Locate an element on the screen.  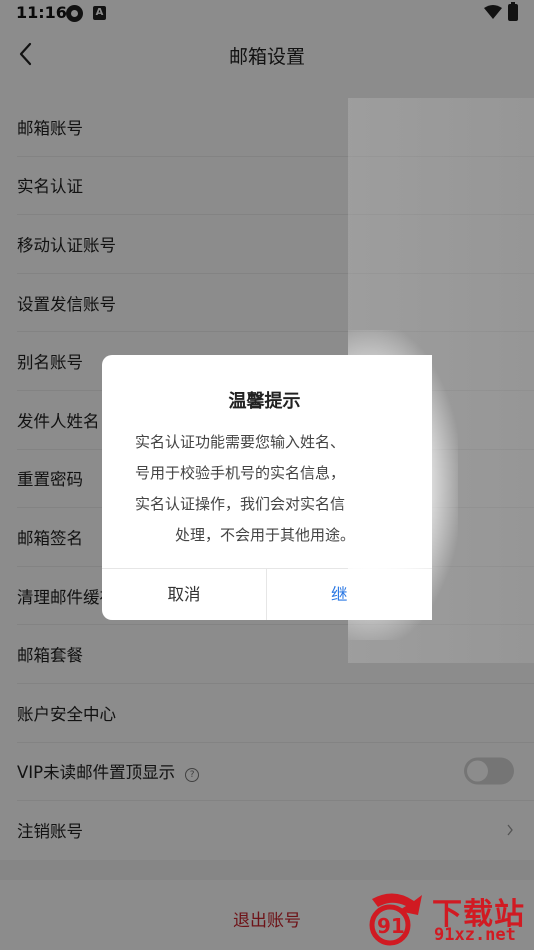
dialog-body-line: 处理，不会用于其他用途。 is located at coordinates (261, 535).